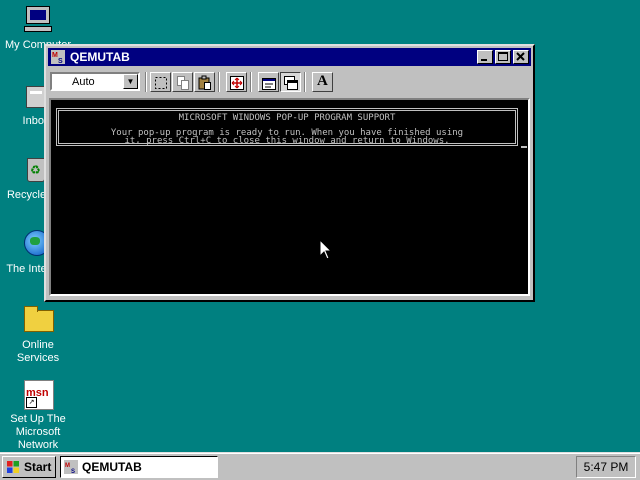  I want to click on copy-icon, so click(183, 83).